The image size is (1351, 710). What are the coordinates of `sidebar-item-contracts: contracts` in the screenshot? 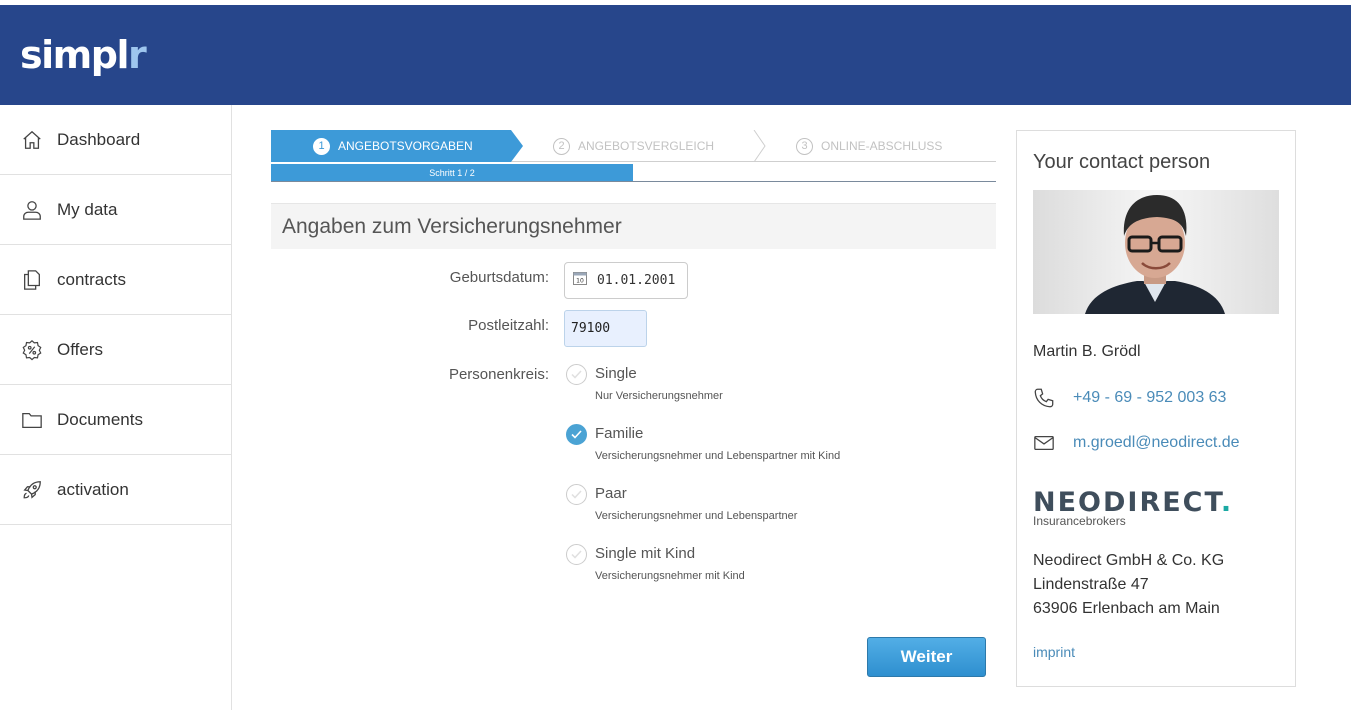 It's located at (115, 280).